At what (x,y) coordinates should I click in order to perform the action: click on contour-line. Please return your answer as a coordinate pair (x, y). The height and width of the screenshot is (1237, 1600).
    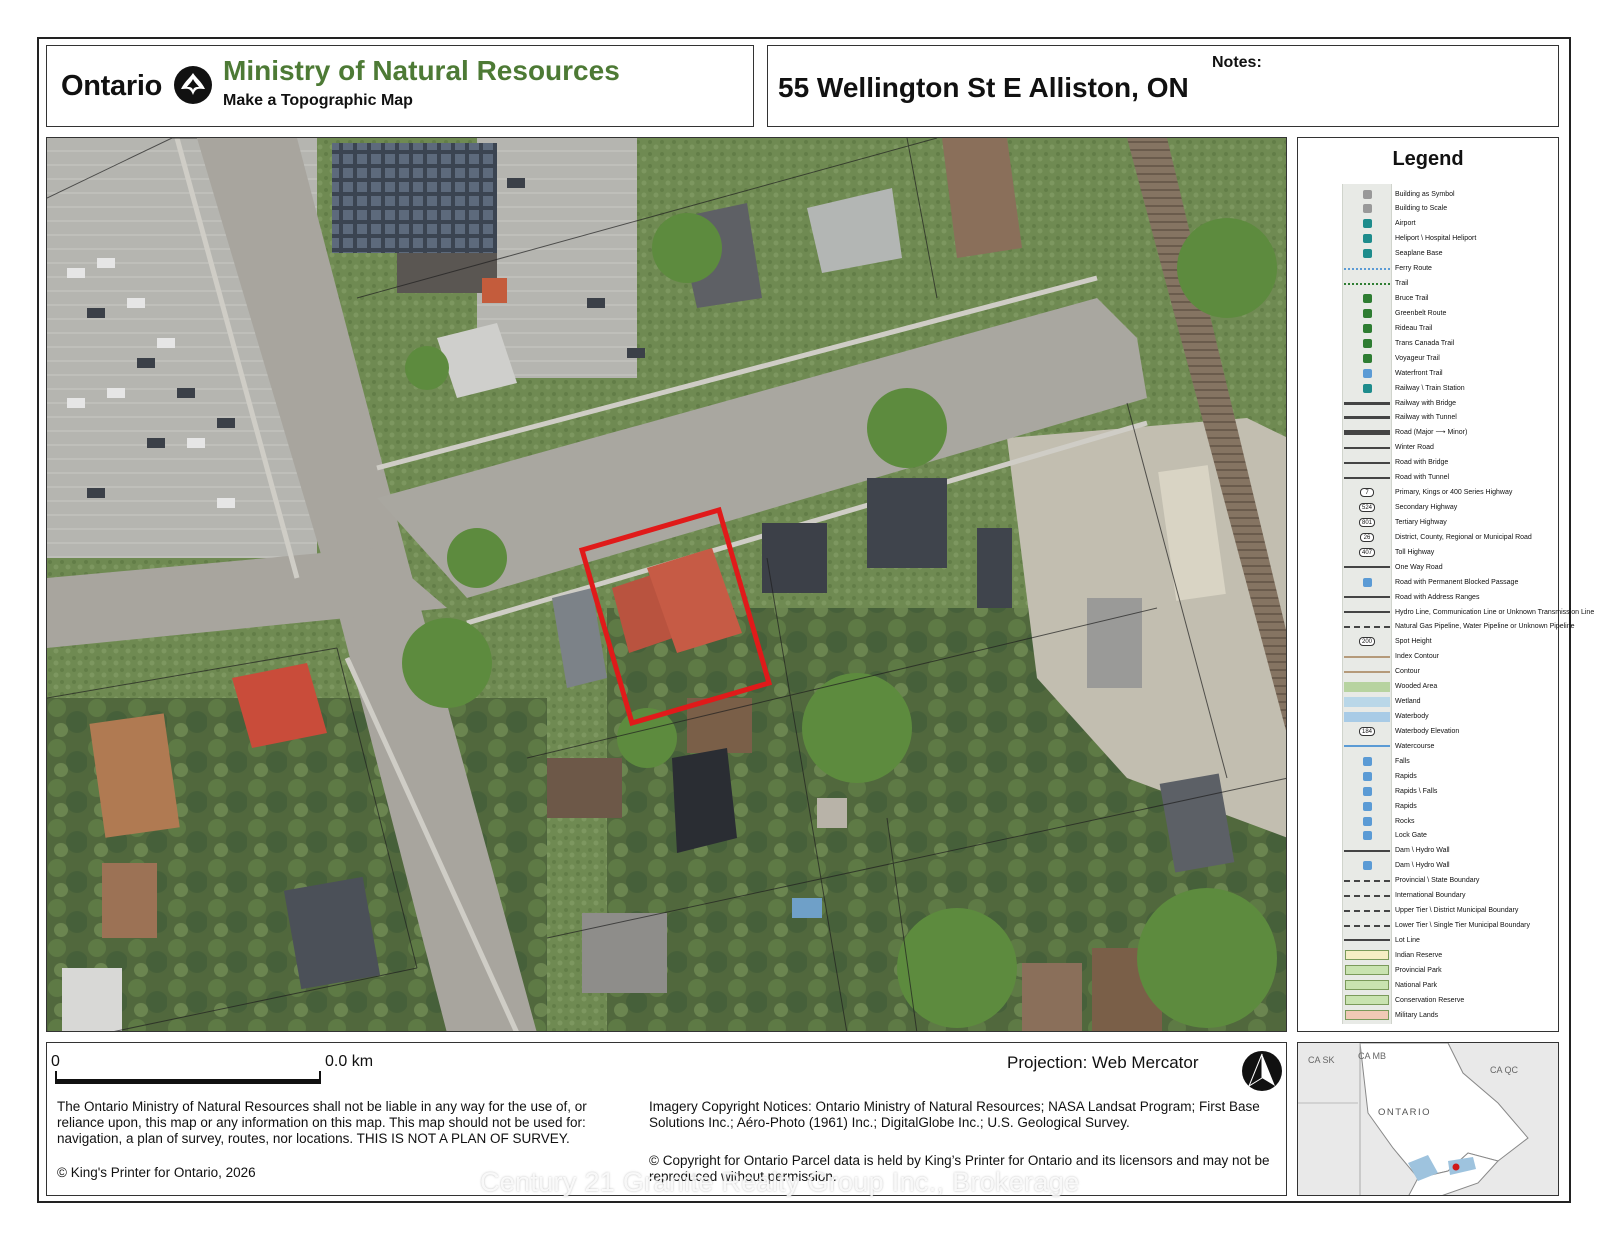
    Looking at the image, I should click on (1367, 672).